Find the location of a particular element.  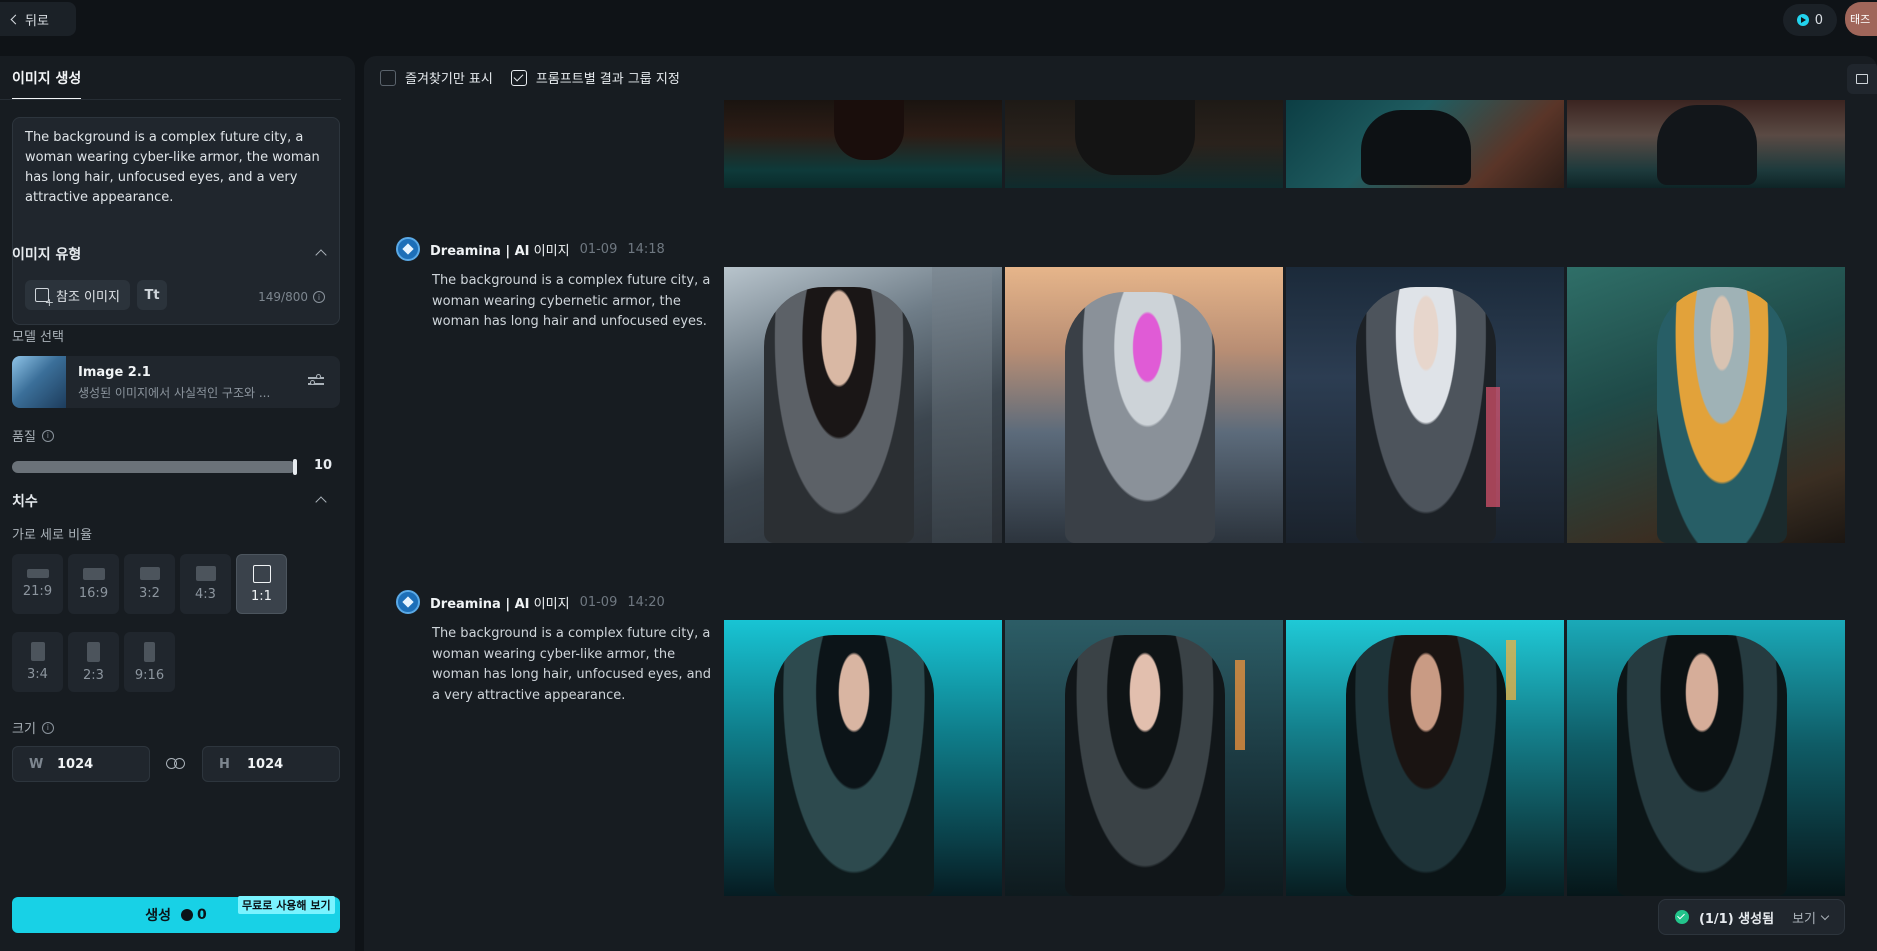

favorites-only-toggle: 즐겨찾기만 표시 is located at coordinates (436, 77).